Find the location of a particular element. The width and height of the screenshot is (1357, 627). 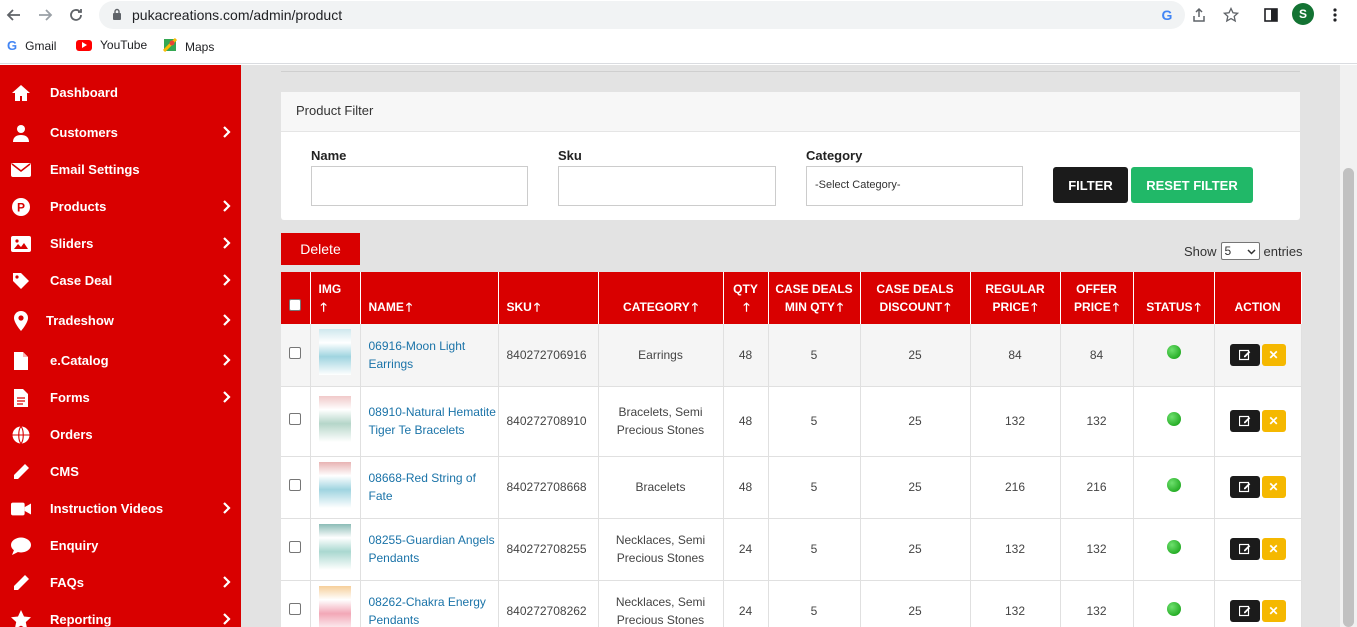

delete-button: Delete is located at coordinates (320, 249).